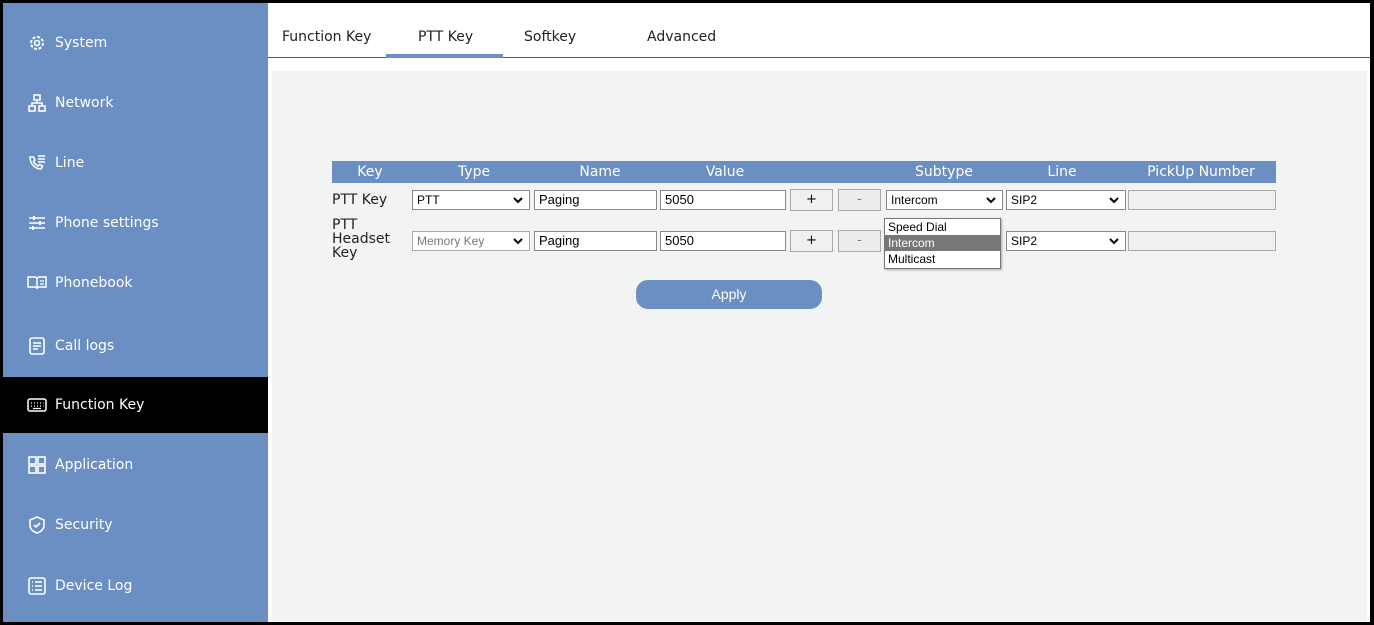 This screenshot has width=1374, height=625. Describe the element at coordinates (361, 239) in the screenshot. I see `row-key-label: PTT Headset Key` at that location.